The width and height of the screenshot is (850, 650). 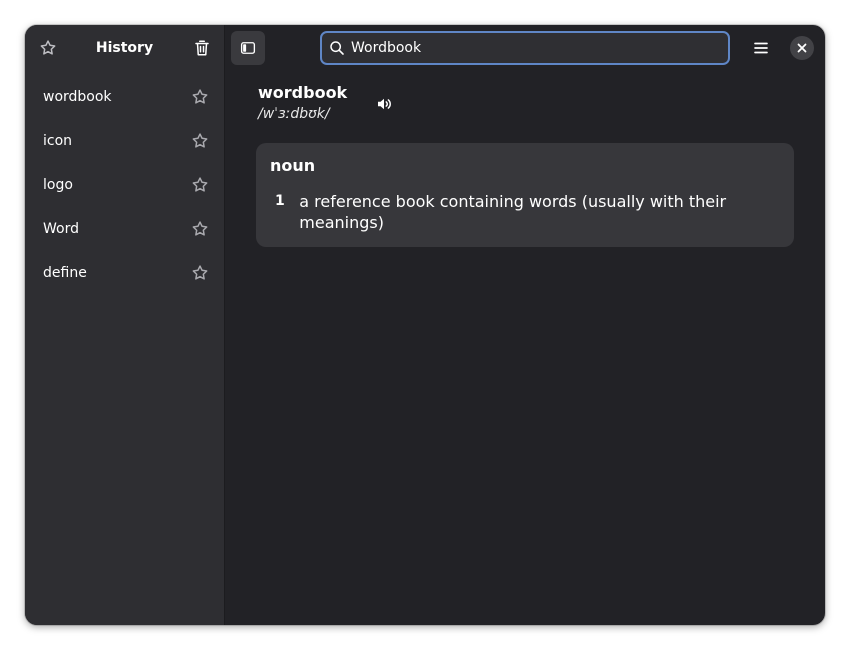 I want to click on speaker-icon, so click(x=384, y=104).